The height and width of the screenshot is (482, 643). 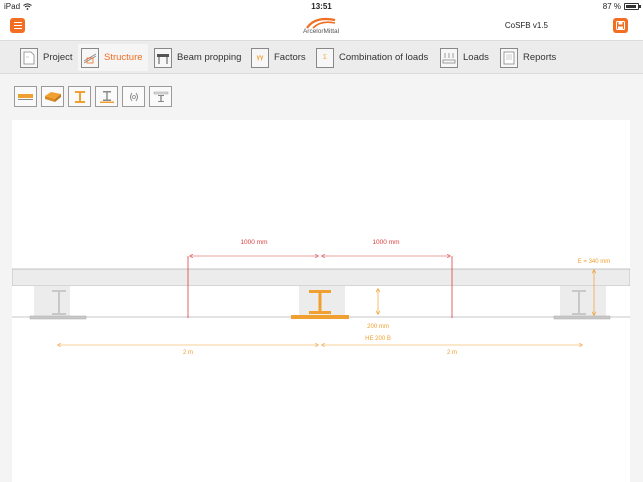 I want to click on tab-label: Loads, so click(x=476, y=57).